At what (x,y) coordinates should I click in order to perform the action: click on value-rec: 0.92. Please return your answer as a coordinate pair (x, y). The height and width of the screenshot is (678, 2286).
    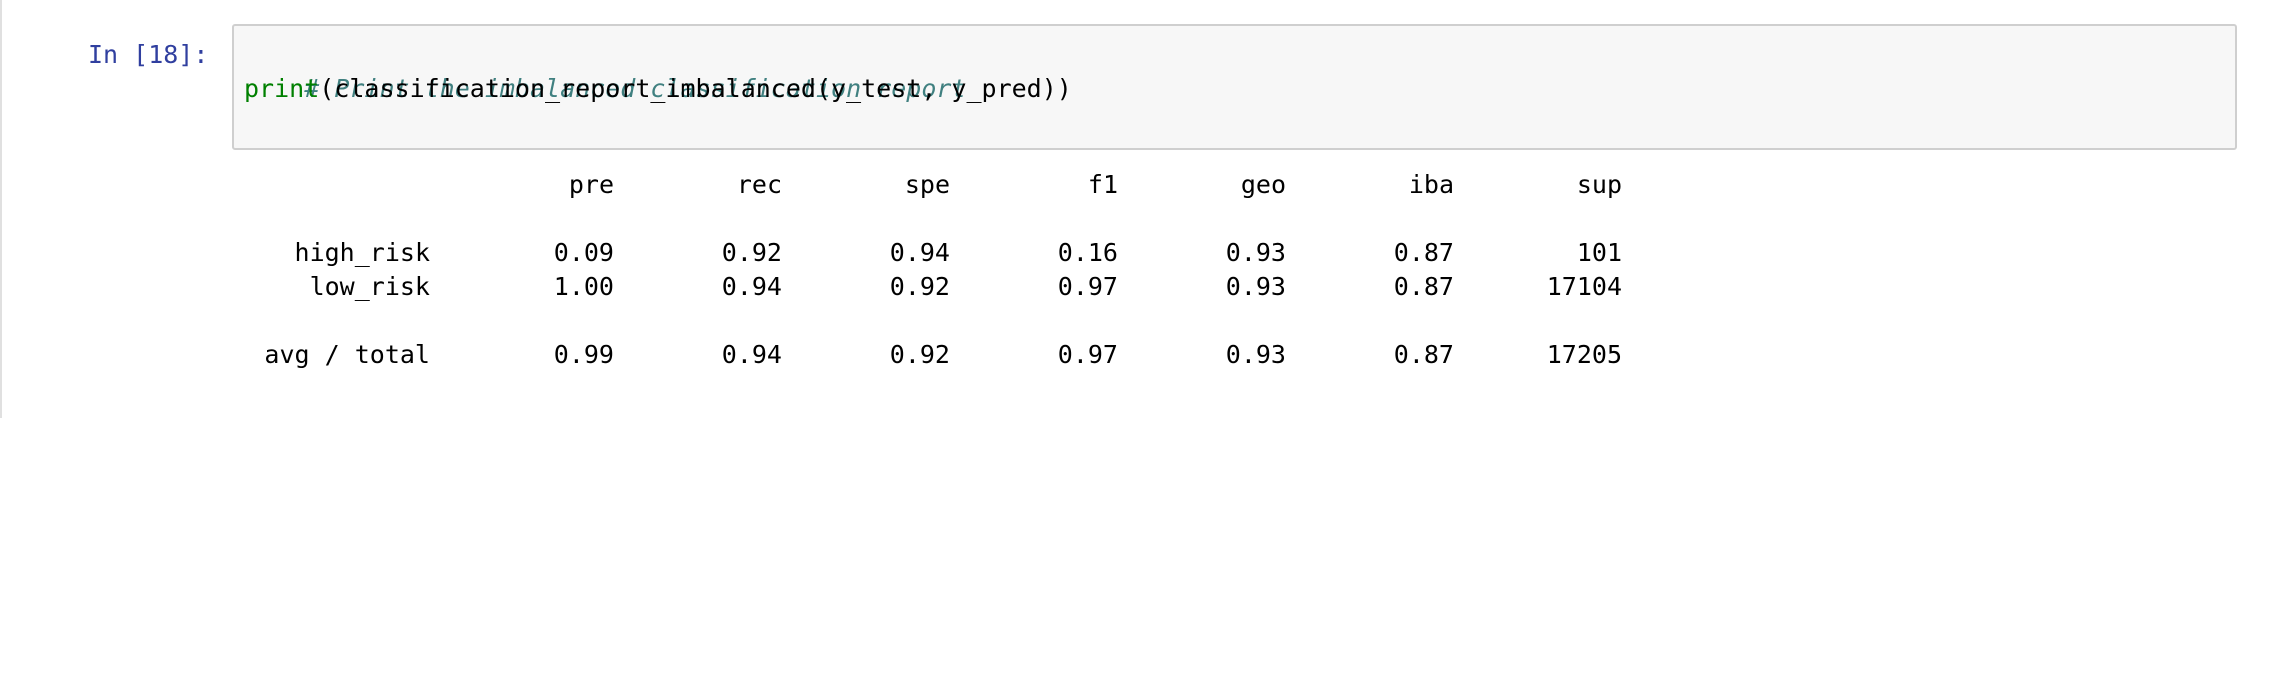
    Looking at the image, I should click on (751, 252).